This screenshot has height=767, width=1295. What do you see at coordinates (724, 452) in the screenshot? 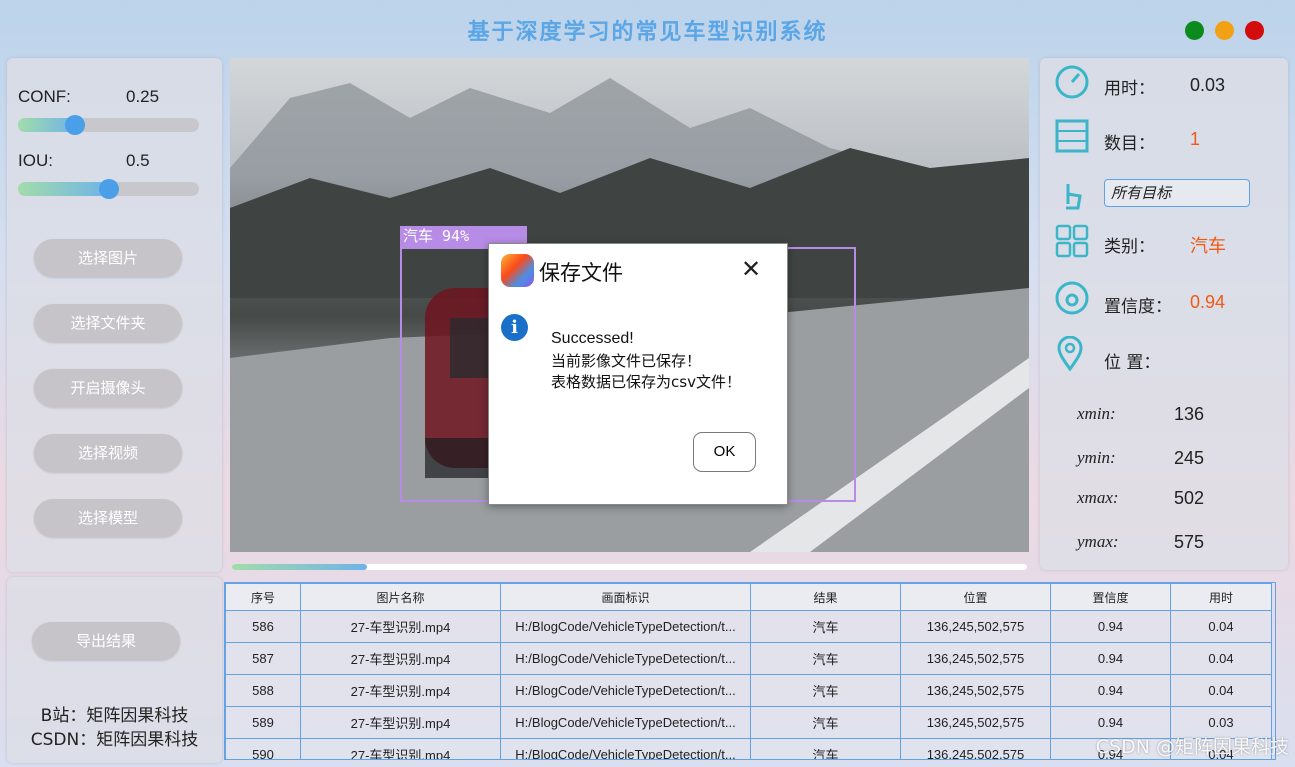
I see `ok-button: OK` at bounding box center [724, 452].